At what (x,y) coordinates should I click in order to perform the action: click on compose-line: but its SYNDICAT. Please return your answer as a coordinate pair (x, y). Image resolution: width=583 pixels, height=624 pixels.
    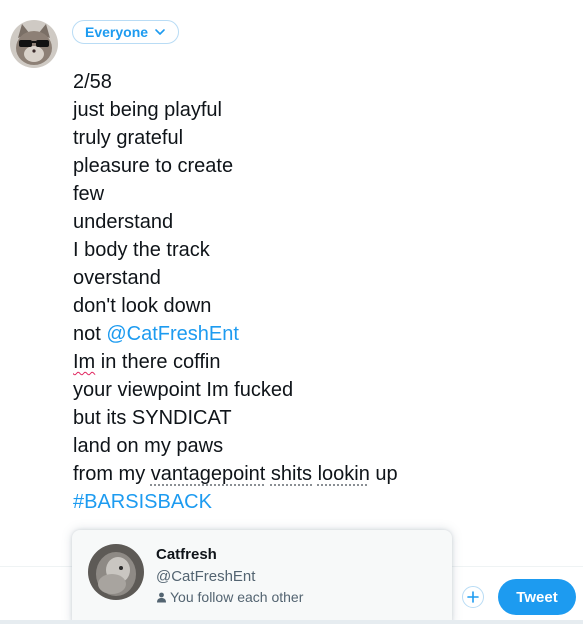
    Looking at the image, I should click on (152, 418).